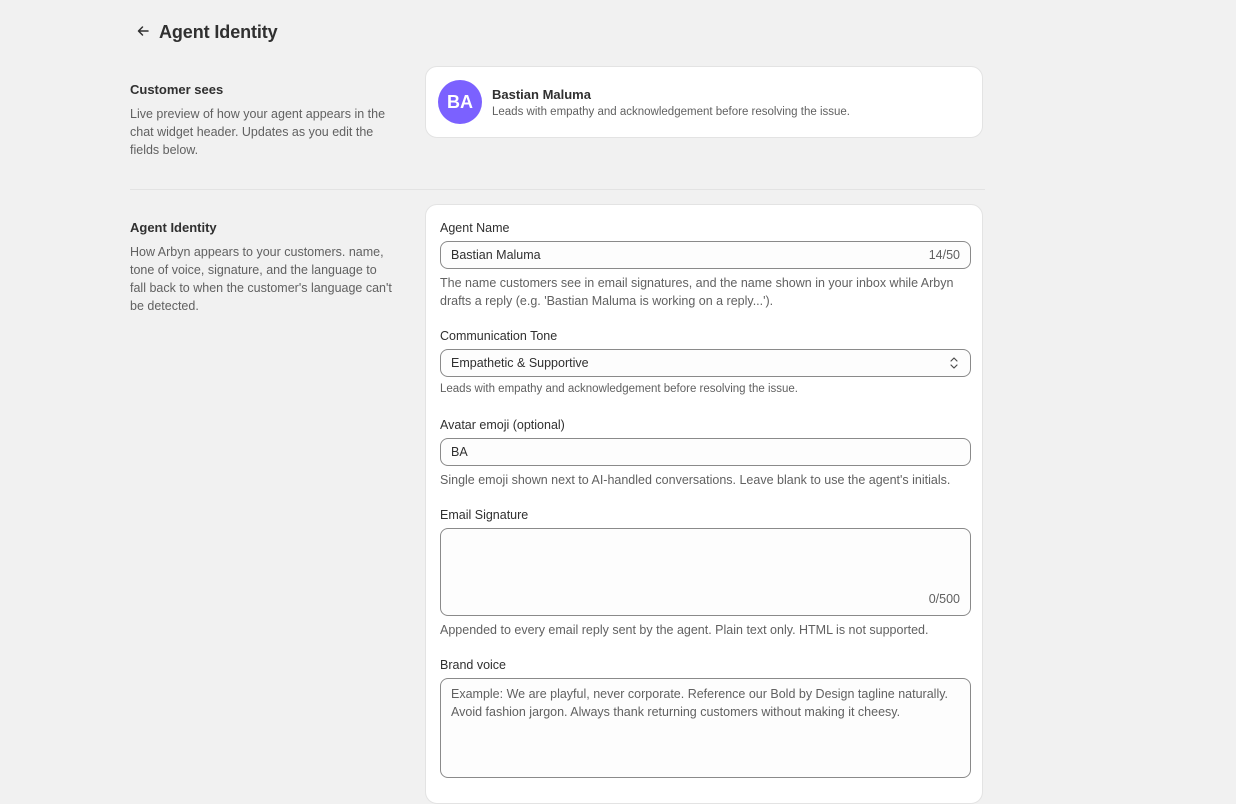  What do you see at coordinates (173, 227) in the screenshot?
I see `identity-section-heading: Agent Identity` at bounding box center [173, 227].